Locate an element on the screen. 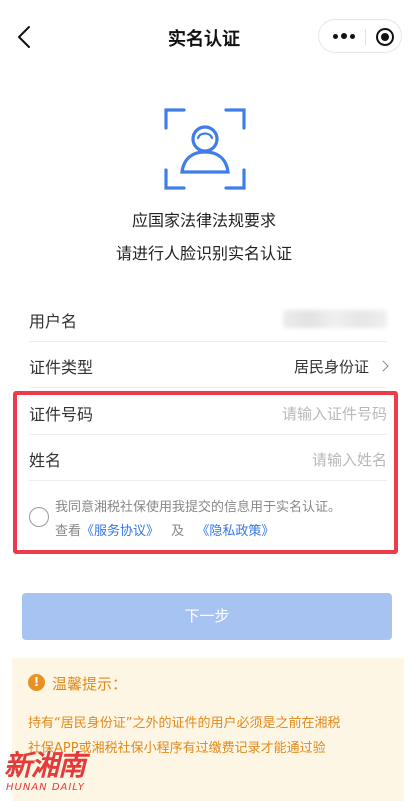  id-type-label: 证件类型 is located at coordinates (61, 367).